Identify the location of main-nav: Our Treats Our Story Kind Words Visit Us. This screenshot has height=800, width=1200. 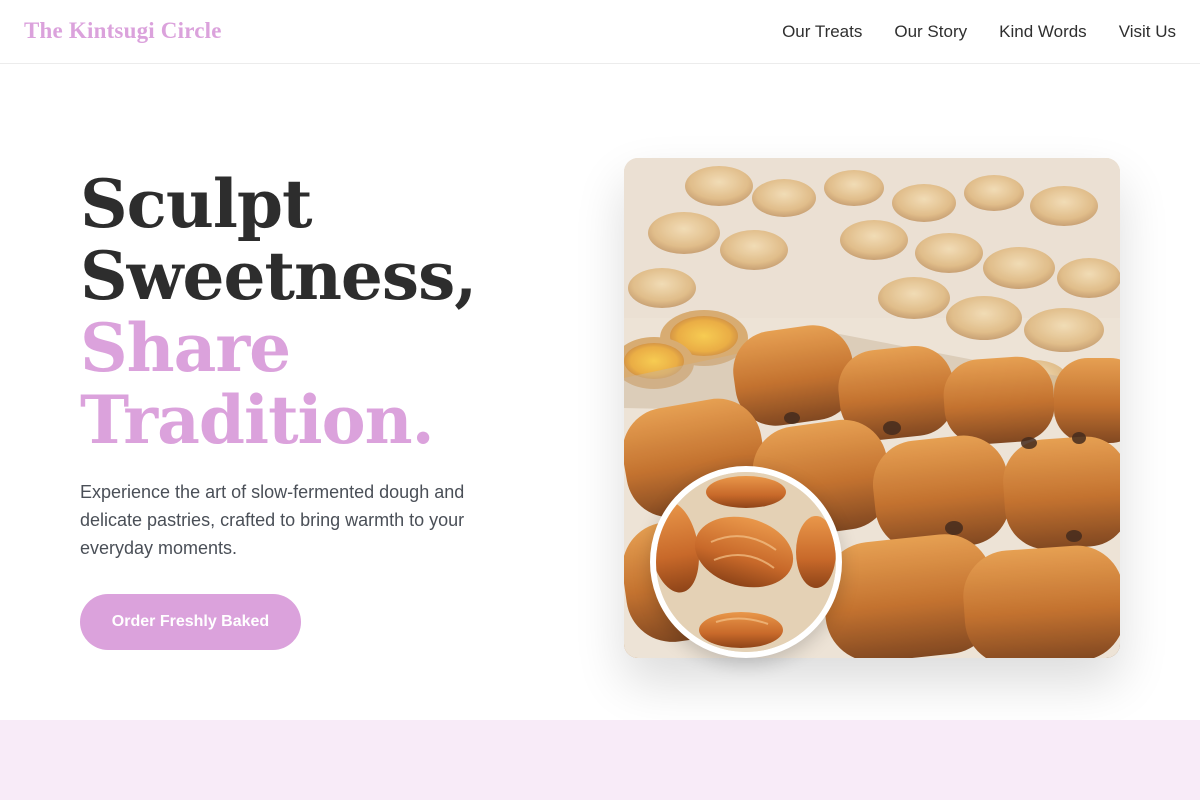
(979, 32).